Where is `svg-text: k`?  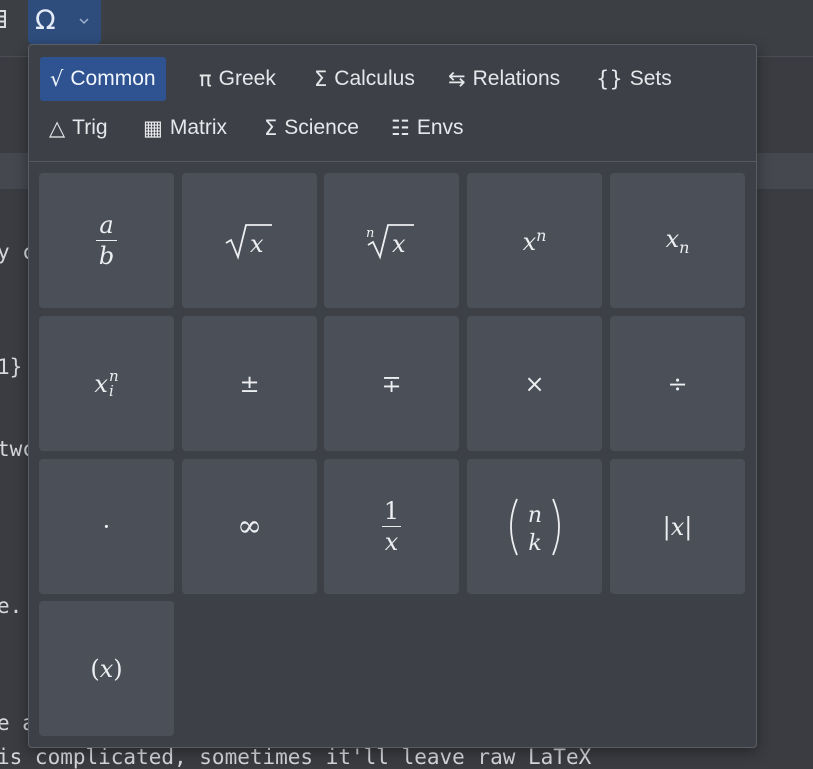
svg-text: k is located at coordinates (534, 543).